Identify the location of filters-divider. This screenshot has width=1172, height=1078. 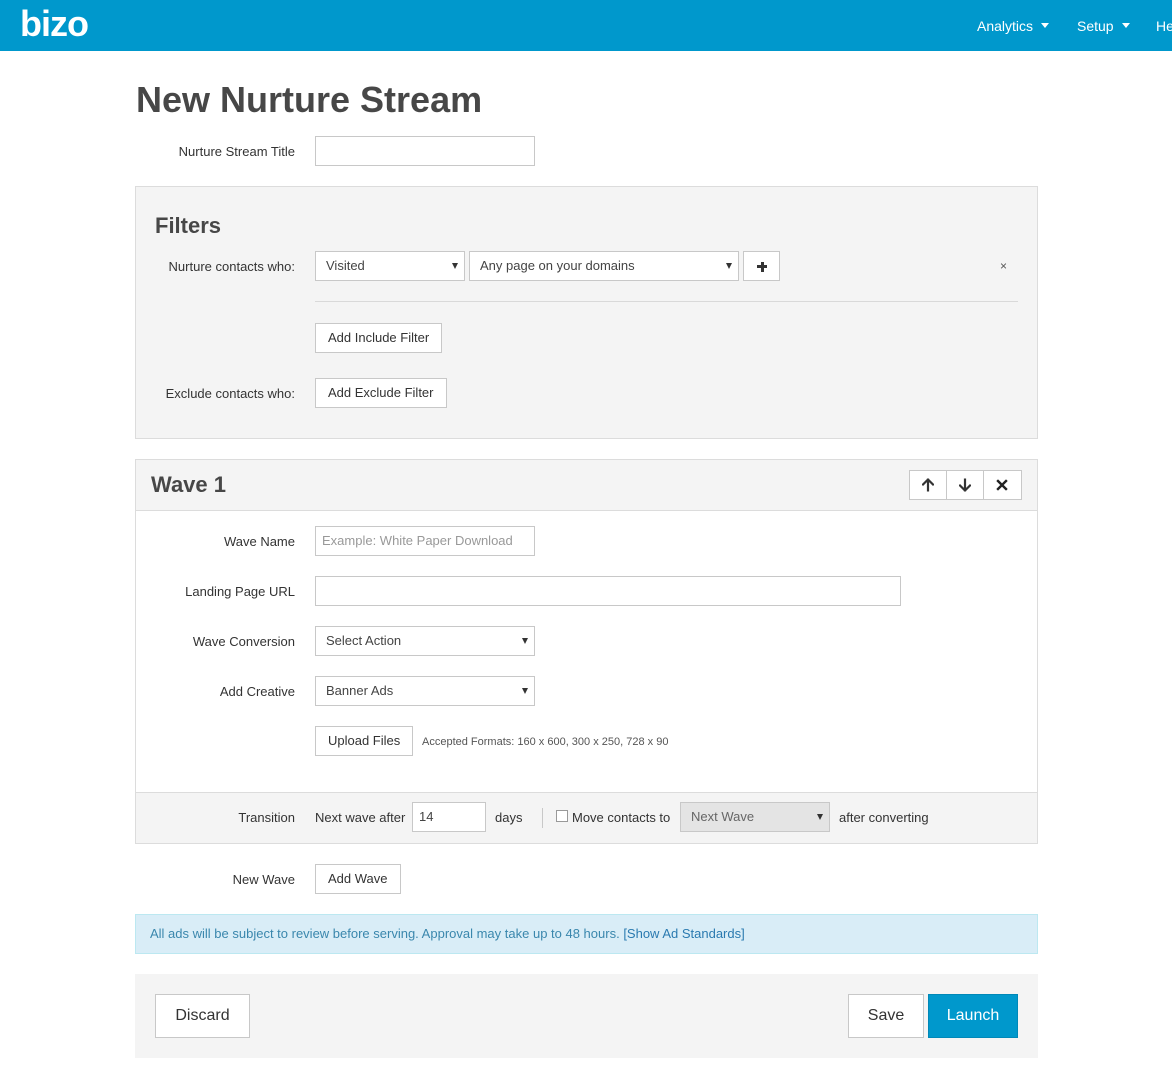
(666, 301).